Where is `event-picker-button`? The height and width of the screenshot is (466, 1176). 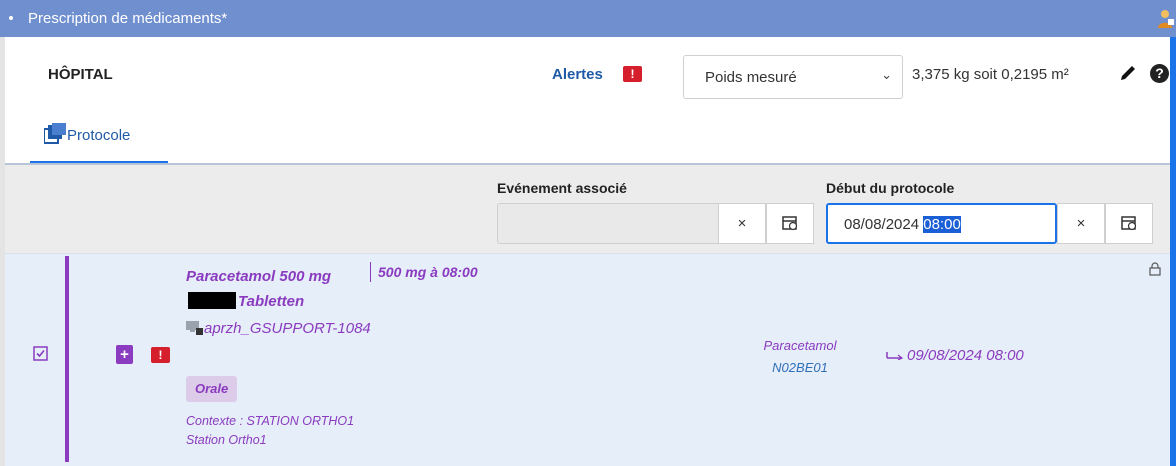 event-picker-button is located at coordinates (790, 223).